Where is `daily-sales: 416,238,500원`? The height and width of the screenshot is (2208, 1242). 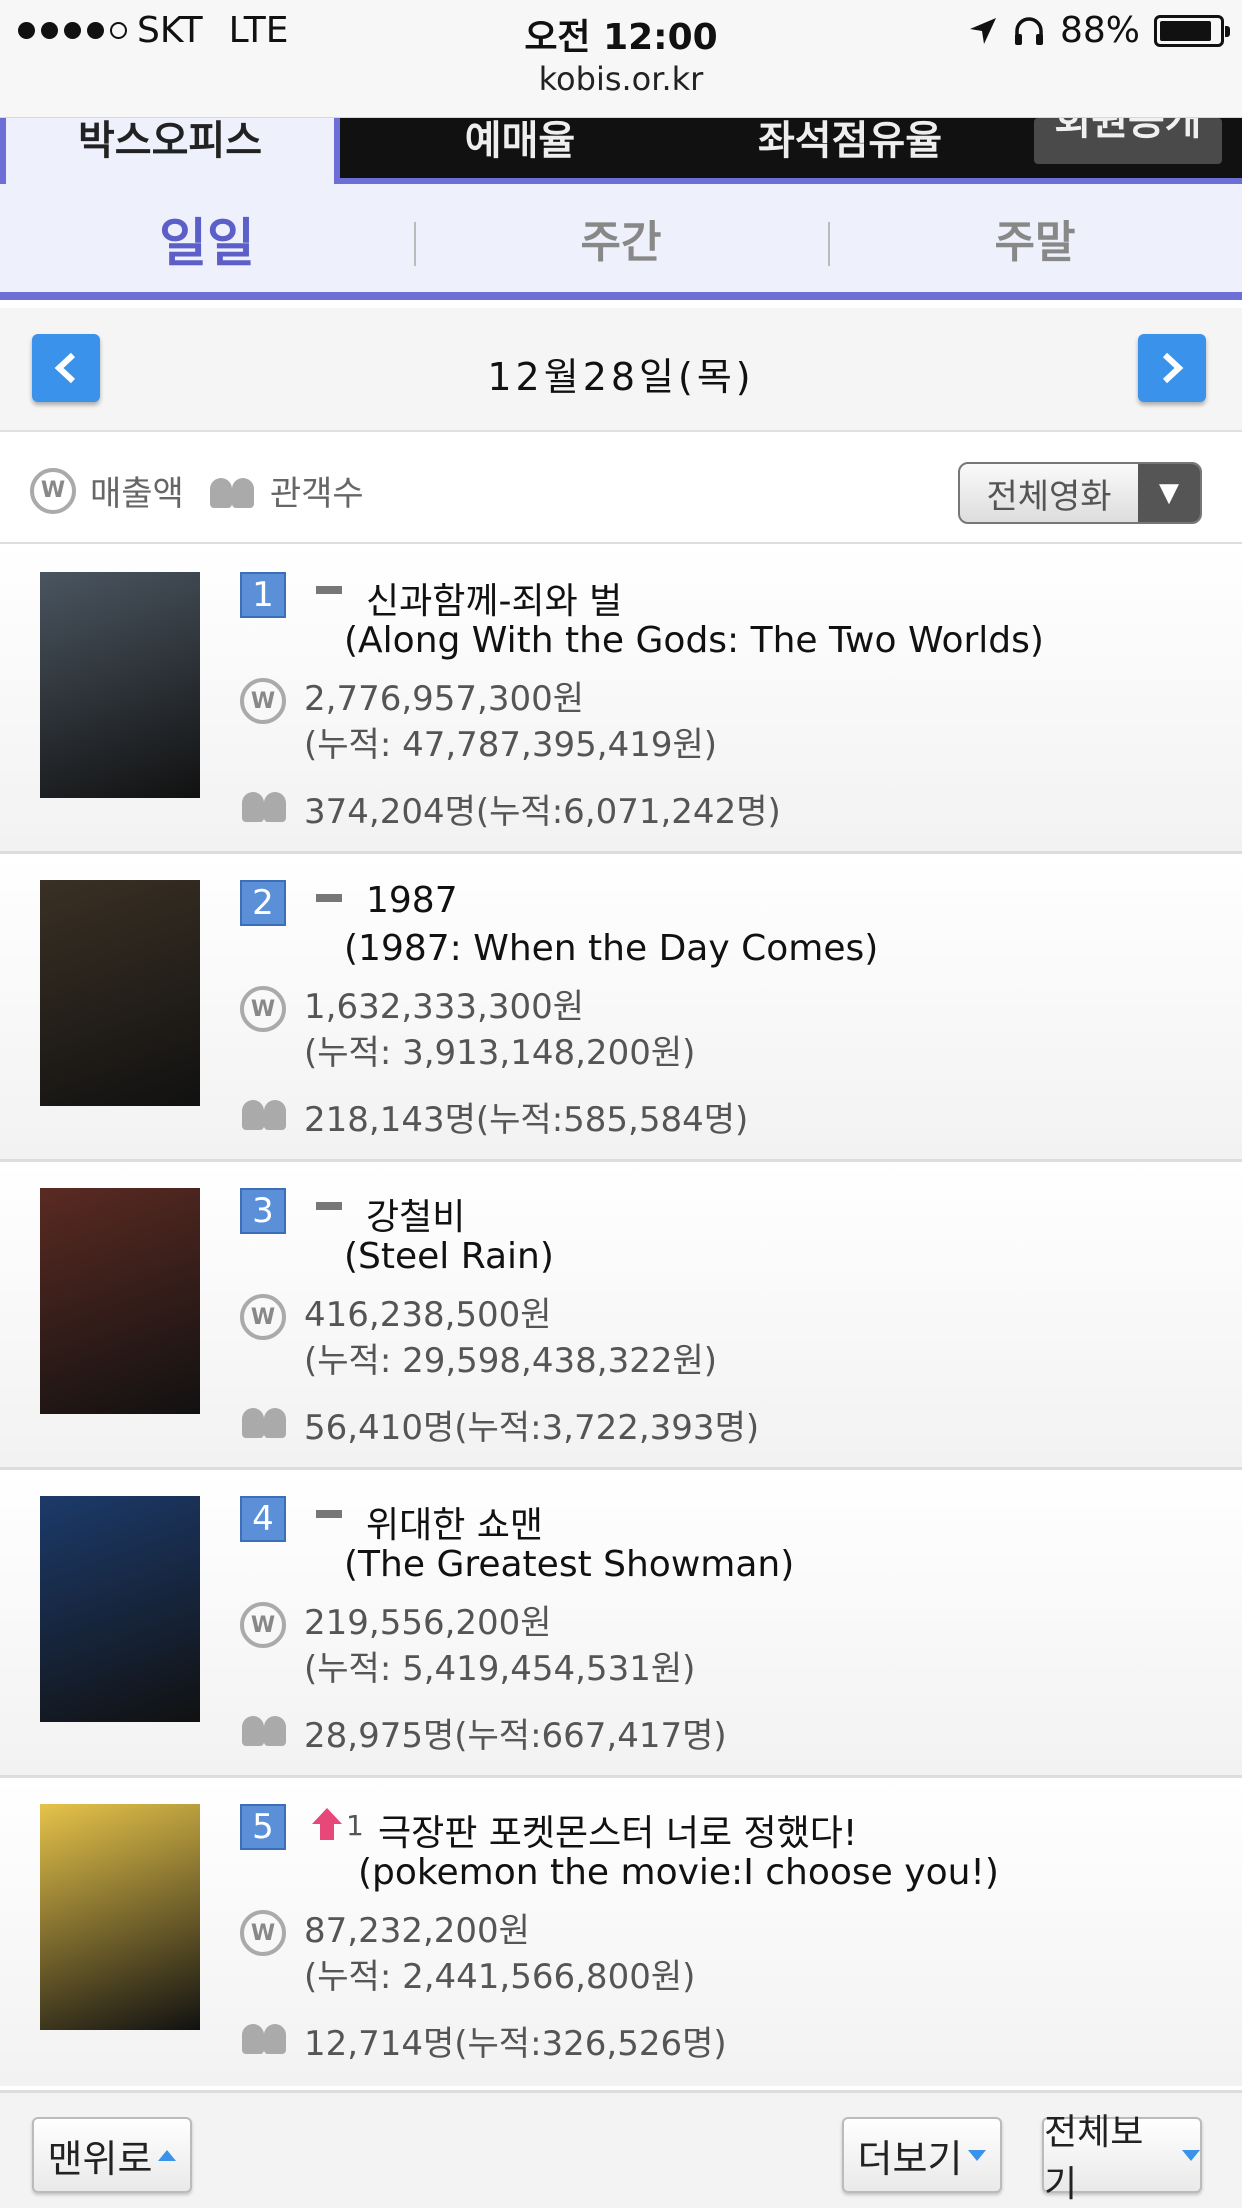
daily-sales: 416,238,500원 is located at coordinates (428, 1315).